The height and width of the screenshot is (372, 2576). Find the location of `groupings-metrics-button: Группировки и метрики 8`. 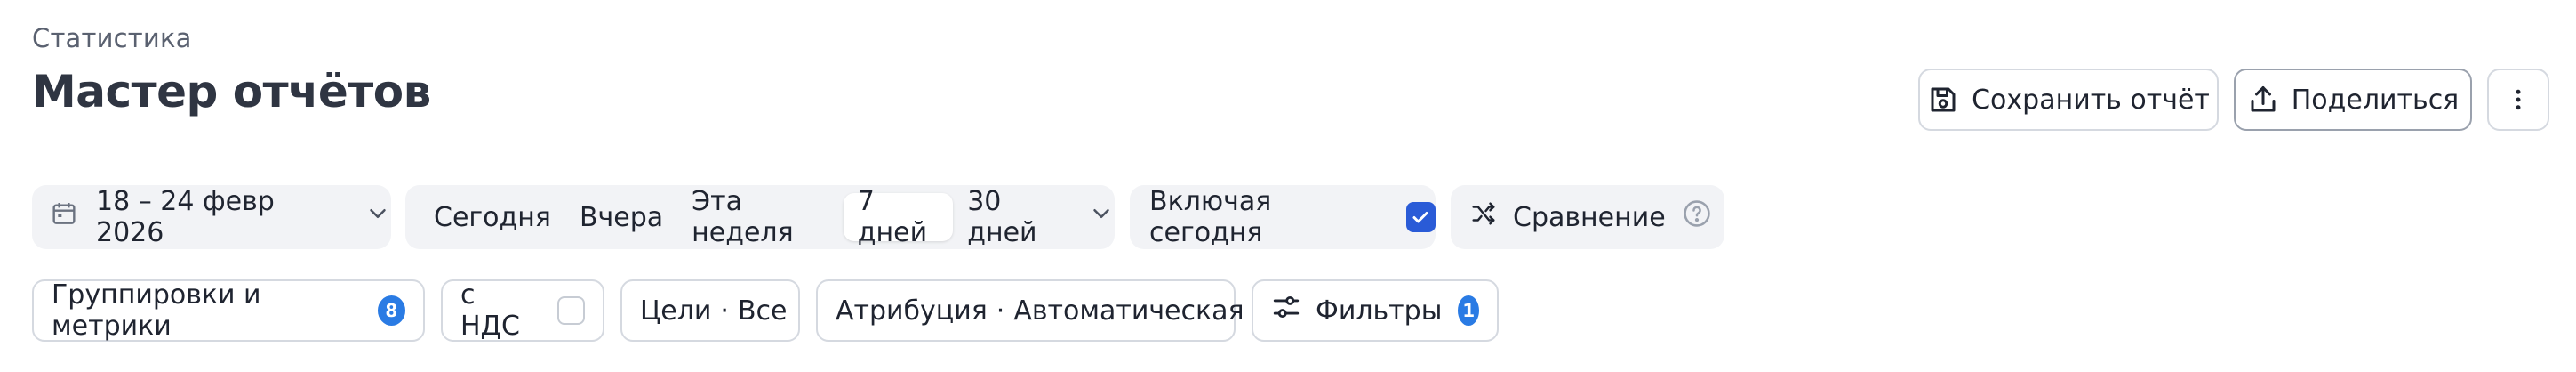

groupings-metrics-button: Группировки и метрики 8 is located at coordinates (228, 310).